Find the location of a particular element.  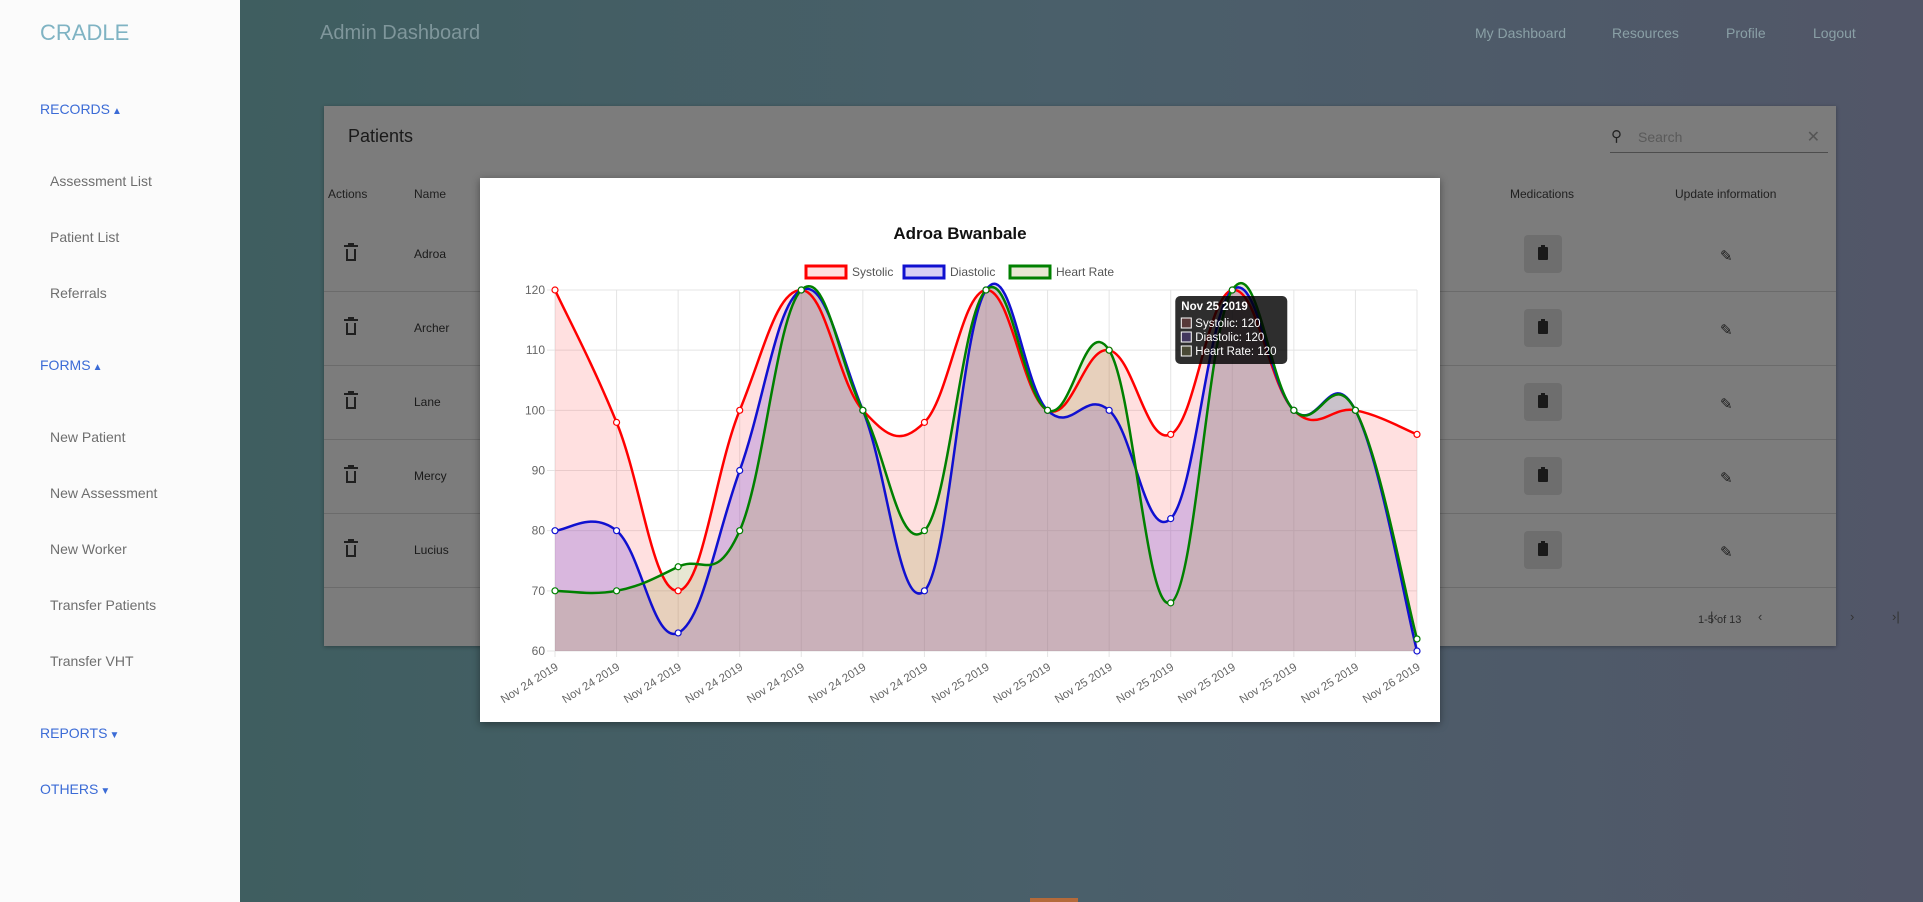

sidebar-section-records: RECORDS ▲ is located at coordinates (81, 109).